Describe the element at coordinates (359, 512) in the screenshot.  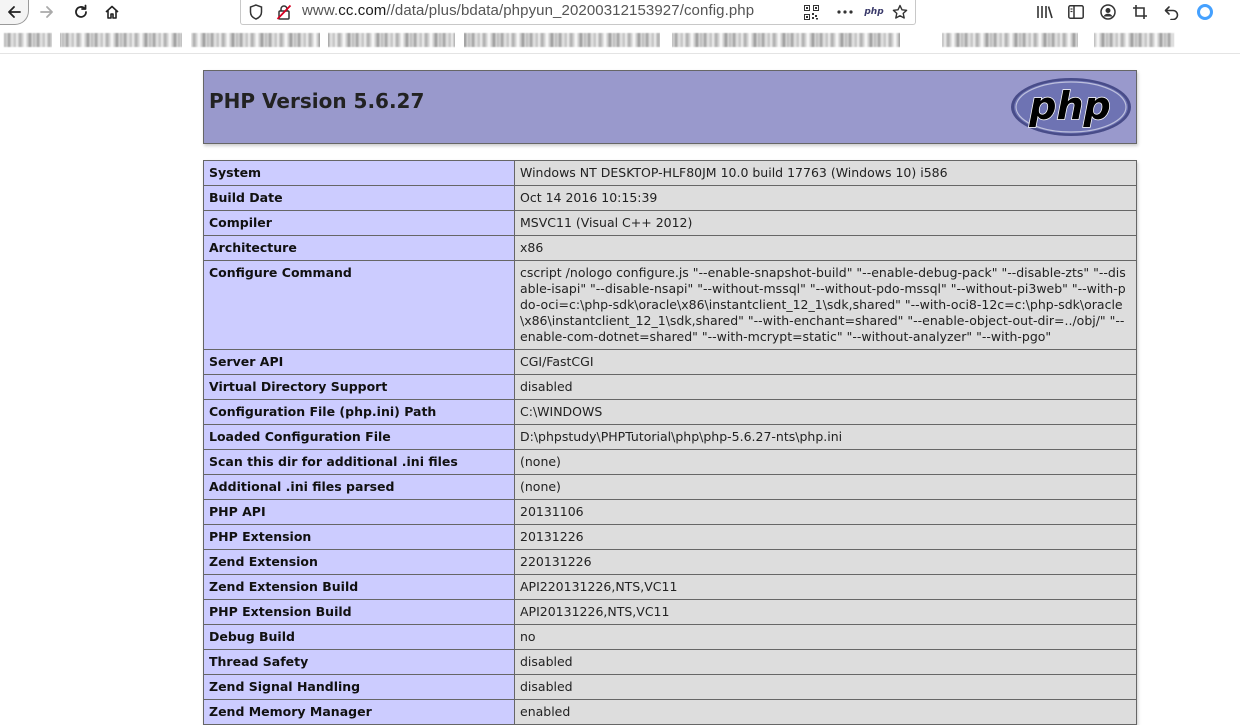
I see `row-label: PHP API` at that location.